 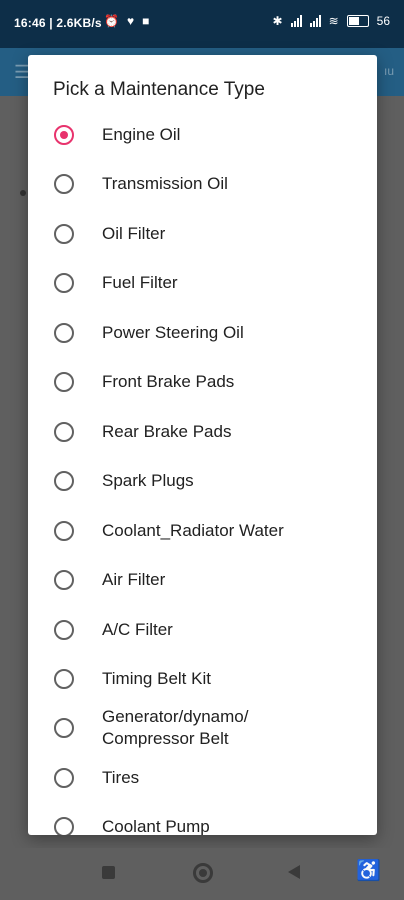 What do you see at coordinates (167, 431) in the screenshot?
I see `option-label: Rear Brake Pads` at bounding box center [167, 431].